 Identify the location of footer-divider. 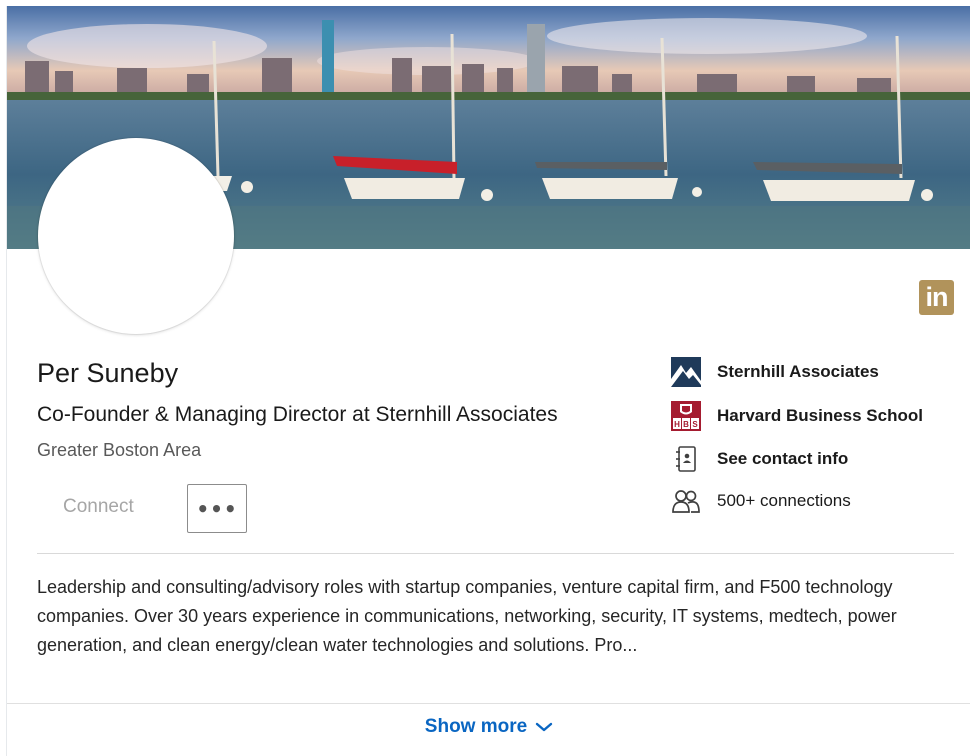
(488, 703).